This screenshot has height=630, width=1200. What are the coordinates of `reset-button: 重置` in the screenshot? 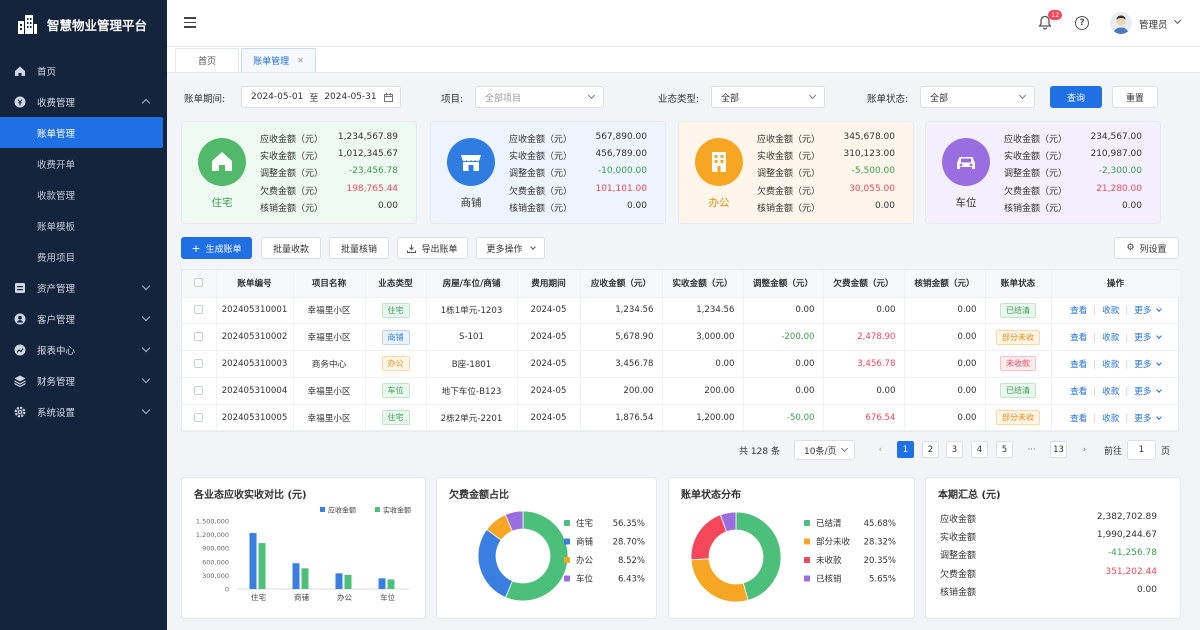 It's located at (1135, 97).